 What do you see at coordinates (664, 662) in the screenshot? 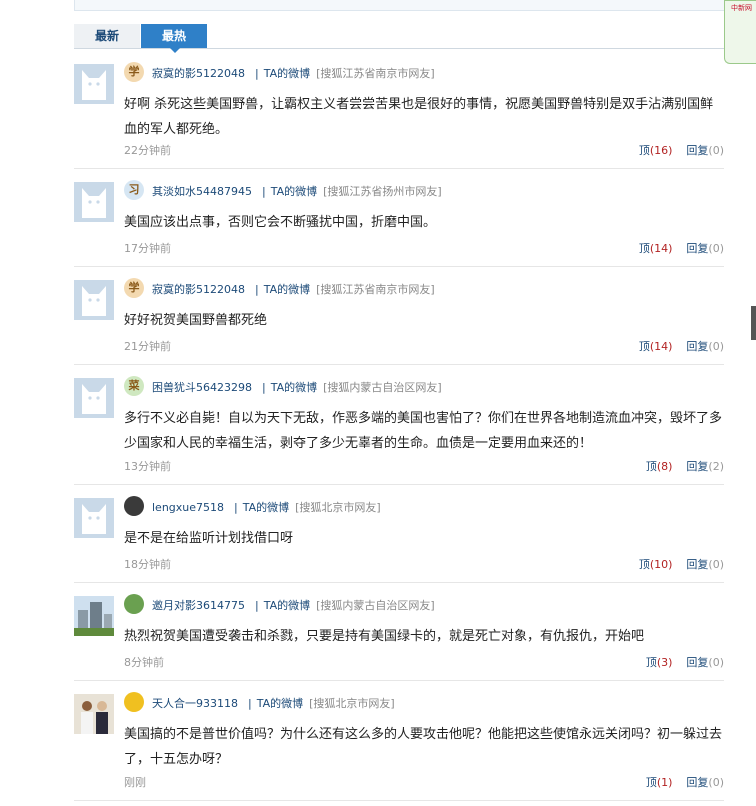
I see `upvote-count: (3)` at bounding box center [664, 662].